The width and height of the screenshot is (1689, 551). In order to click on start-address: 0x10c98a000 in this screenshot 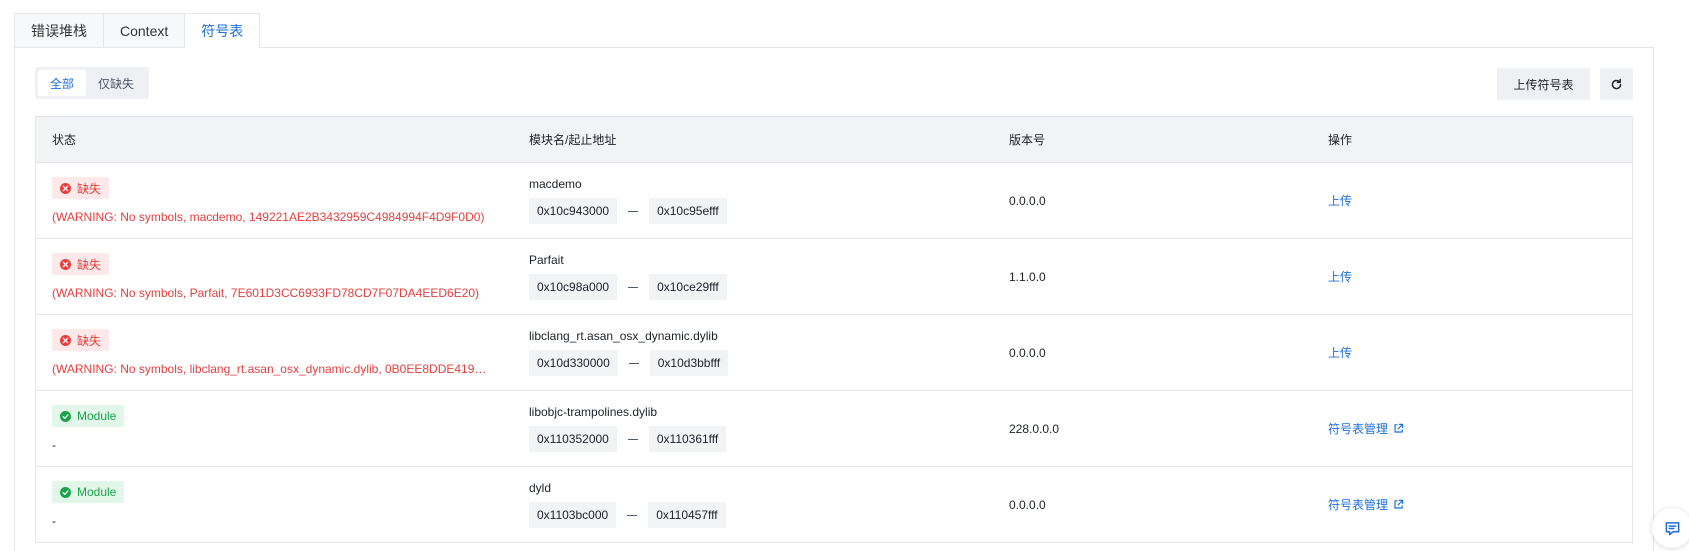, I will do `click(573, 287)`.